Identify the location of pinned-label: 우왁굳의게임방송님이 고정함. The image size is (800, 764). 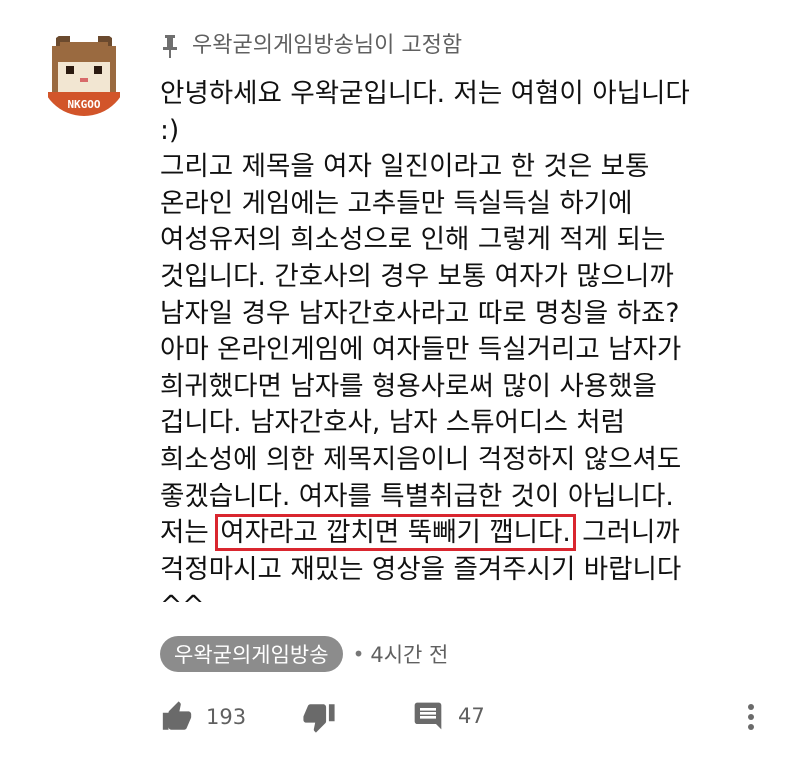
(327, 45).